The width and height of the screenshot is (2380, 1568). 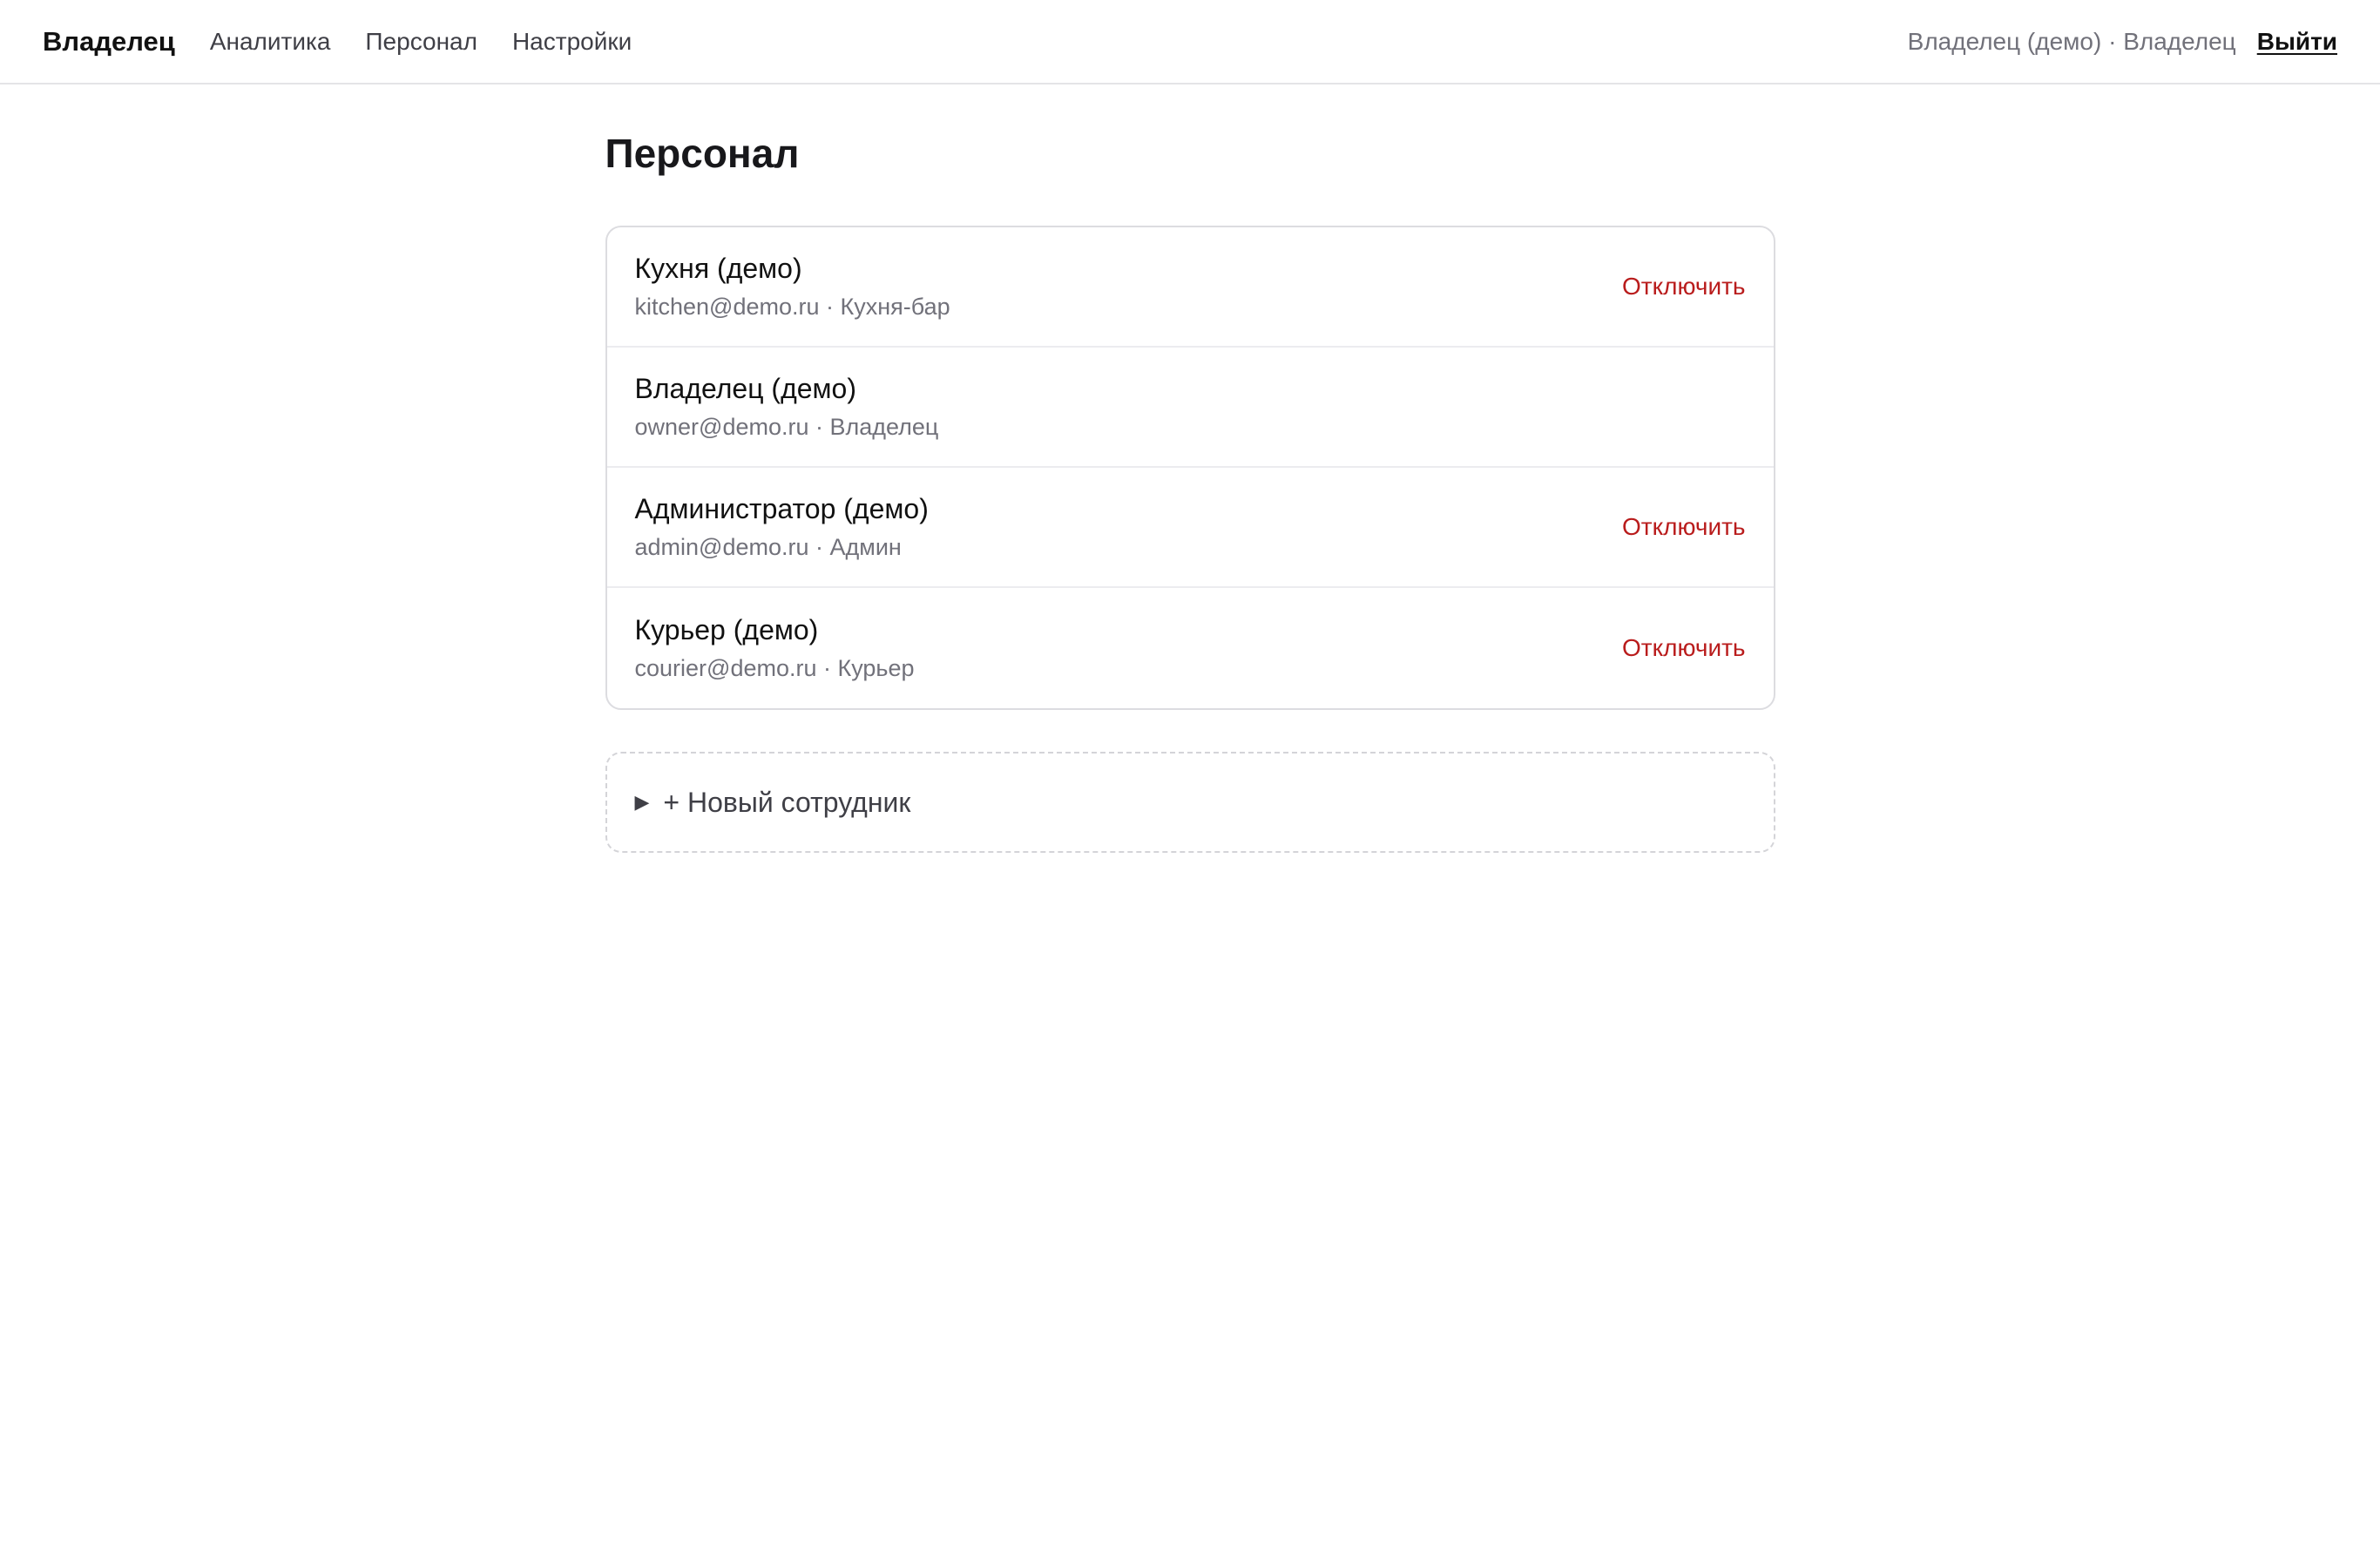 I want to click on staff-meta: owner@demo.ru · Владелец, so click(x=786, y=427).